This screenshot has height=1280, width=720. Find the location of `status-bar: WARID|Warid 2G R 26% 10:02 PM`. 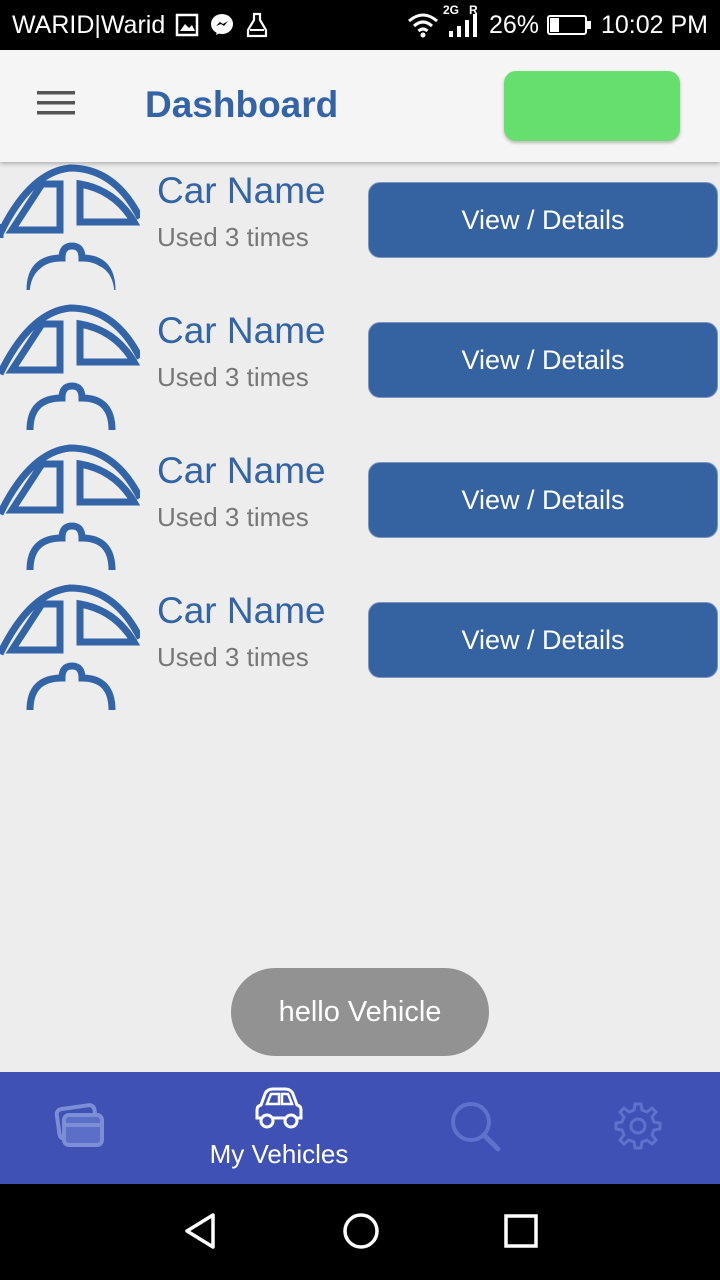

status-bar: WARID|Warid 2G R 26% 10:02 PM is located at coordinates (360, 25).